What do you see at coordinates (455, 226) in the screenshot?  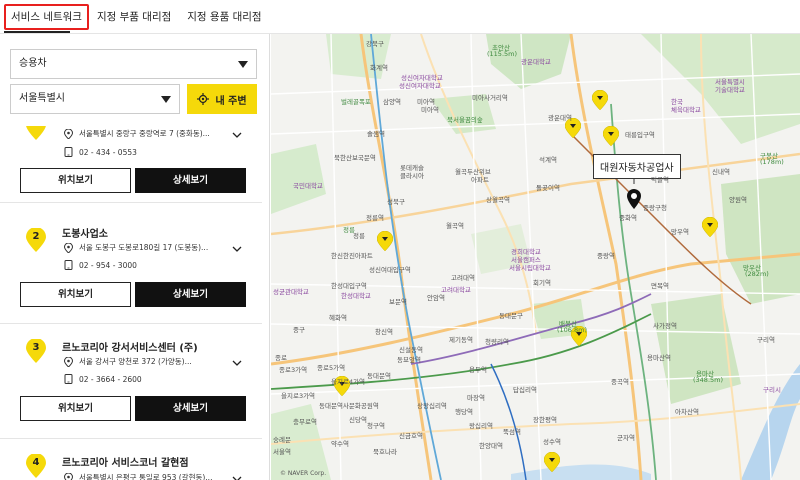 I see `map-label: 월곡역` at bounding box center [455, 226].